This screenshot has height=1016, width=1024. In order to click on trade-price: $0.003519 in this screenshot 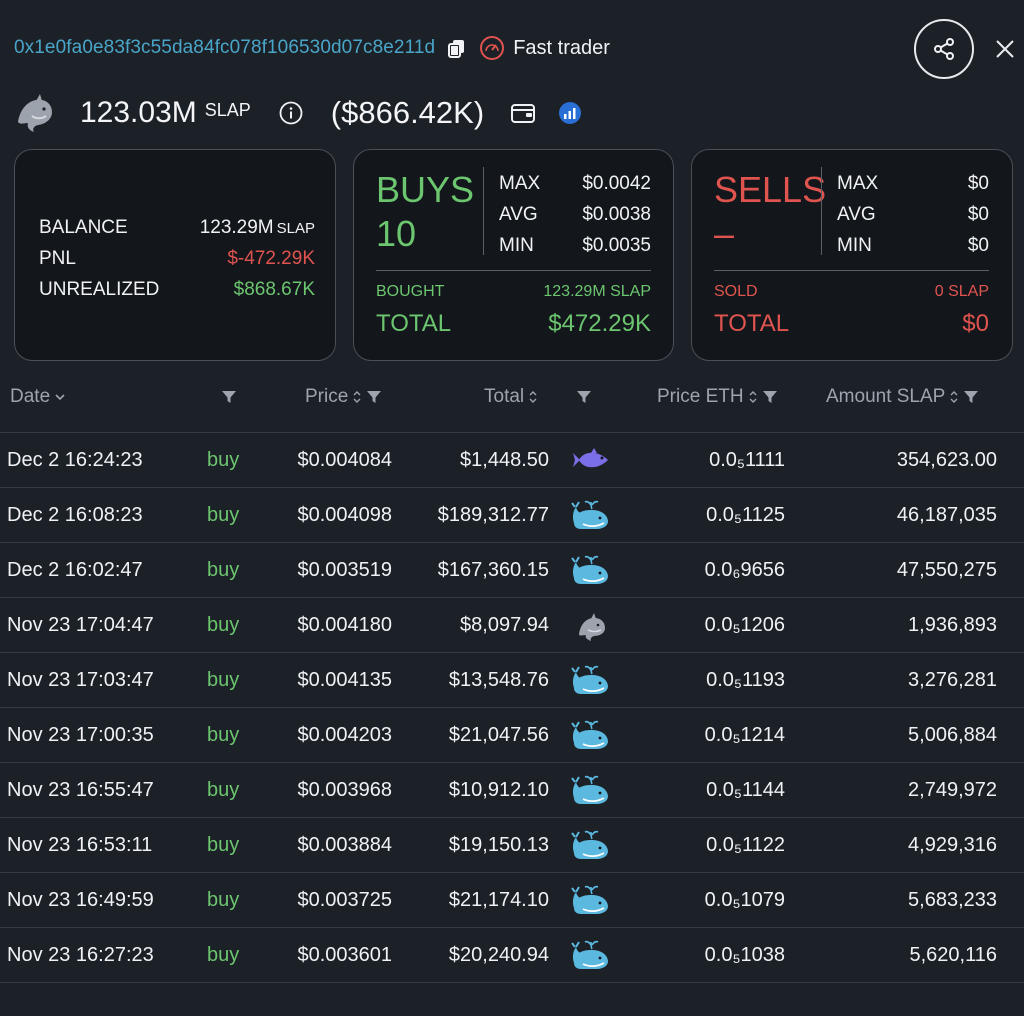, I will do `click(344, 570)`.